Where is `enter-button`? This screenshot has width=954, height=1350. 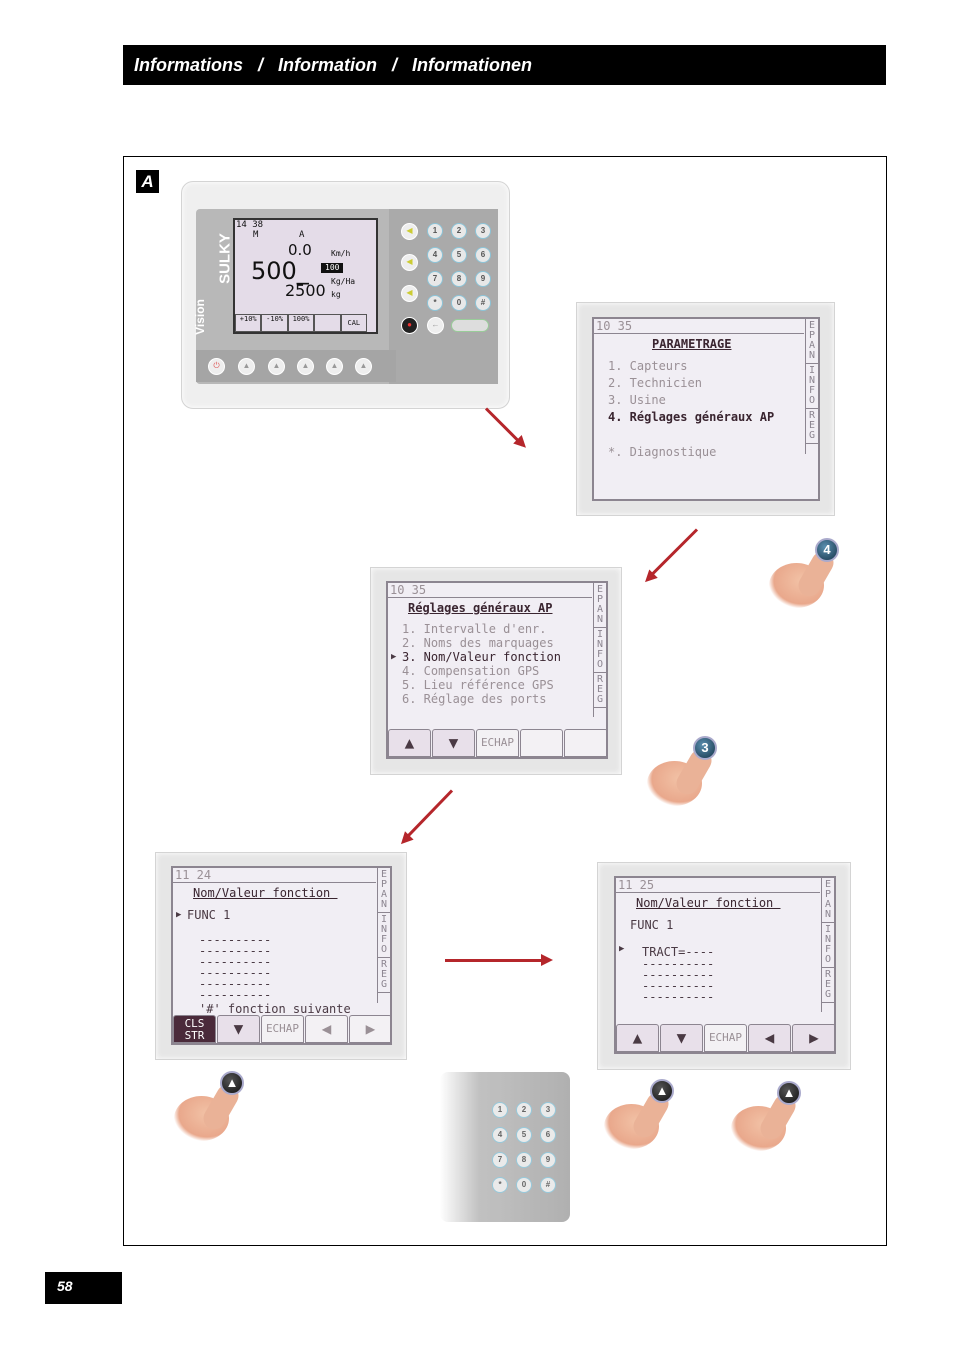 enter-button is located at coordinates (470, 325).